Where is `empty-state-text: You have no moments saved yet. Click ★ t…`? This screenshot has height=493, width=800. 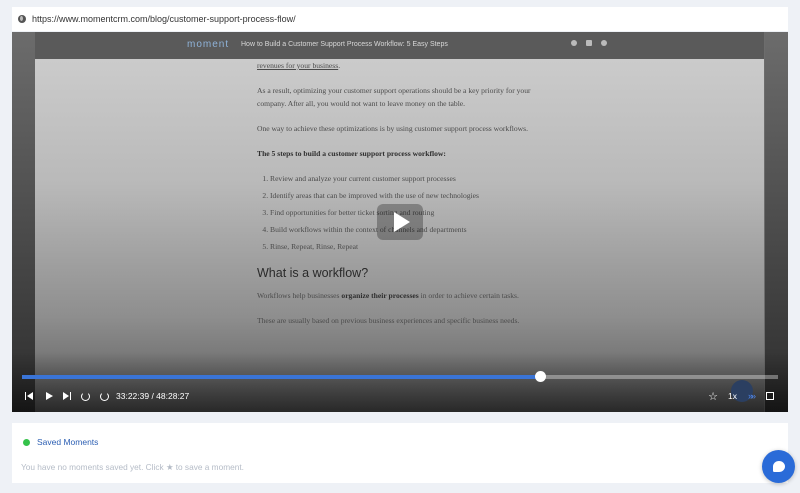 empty-state-text: You have no moments saved yet. Click ★ t… is located at coordinates (132, 467).